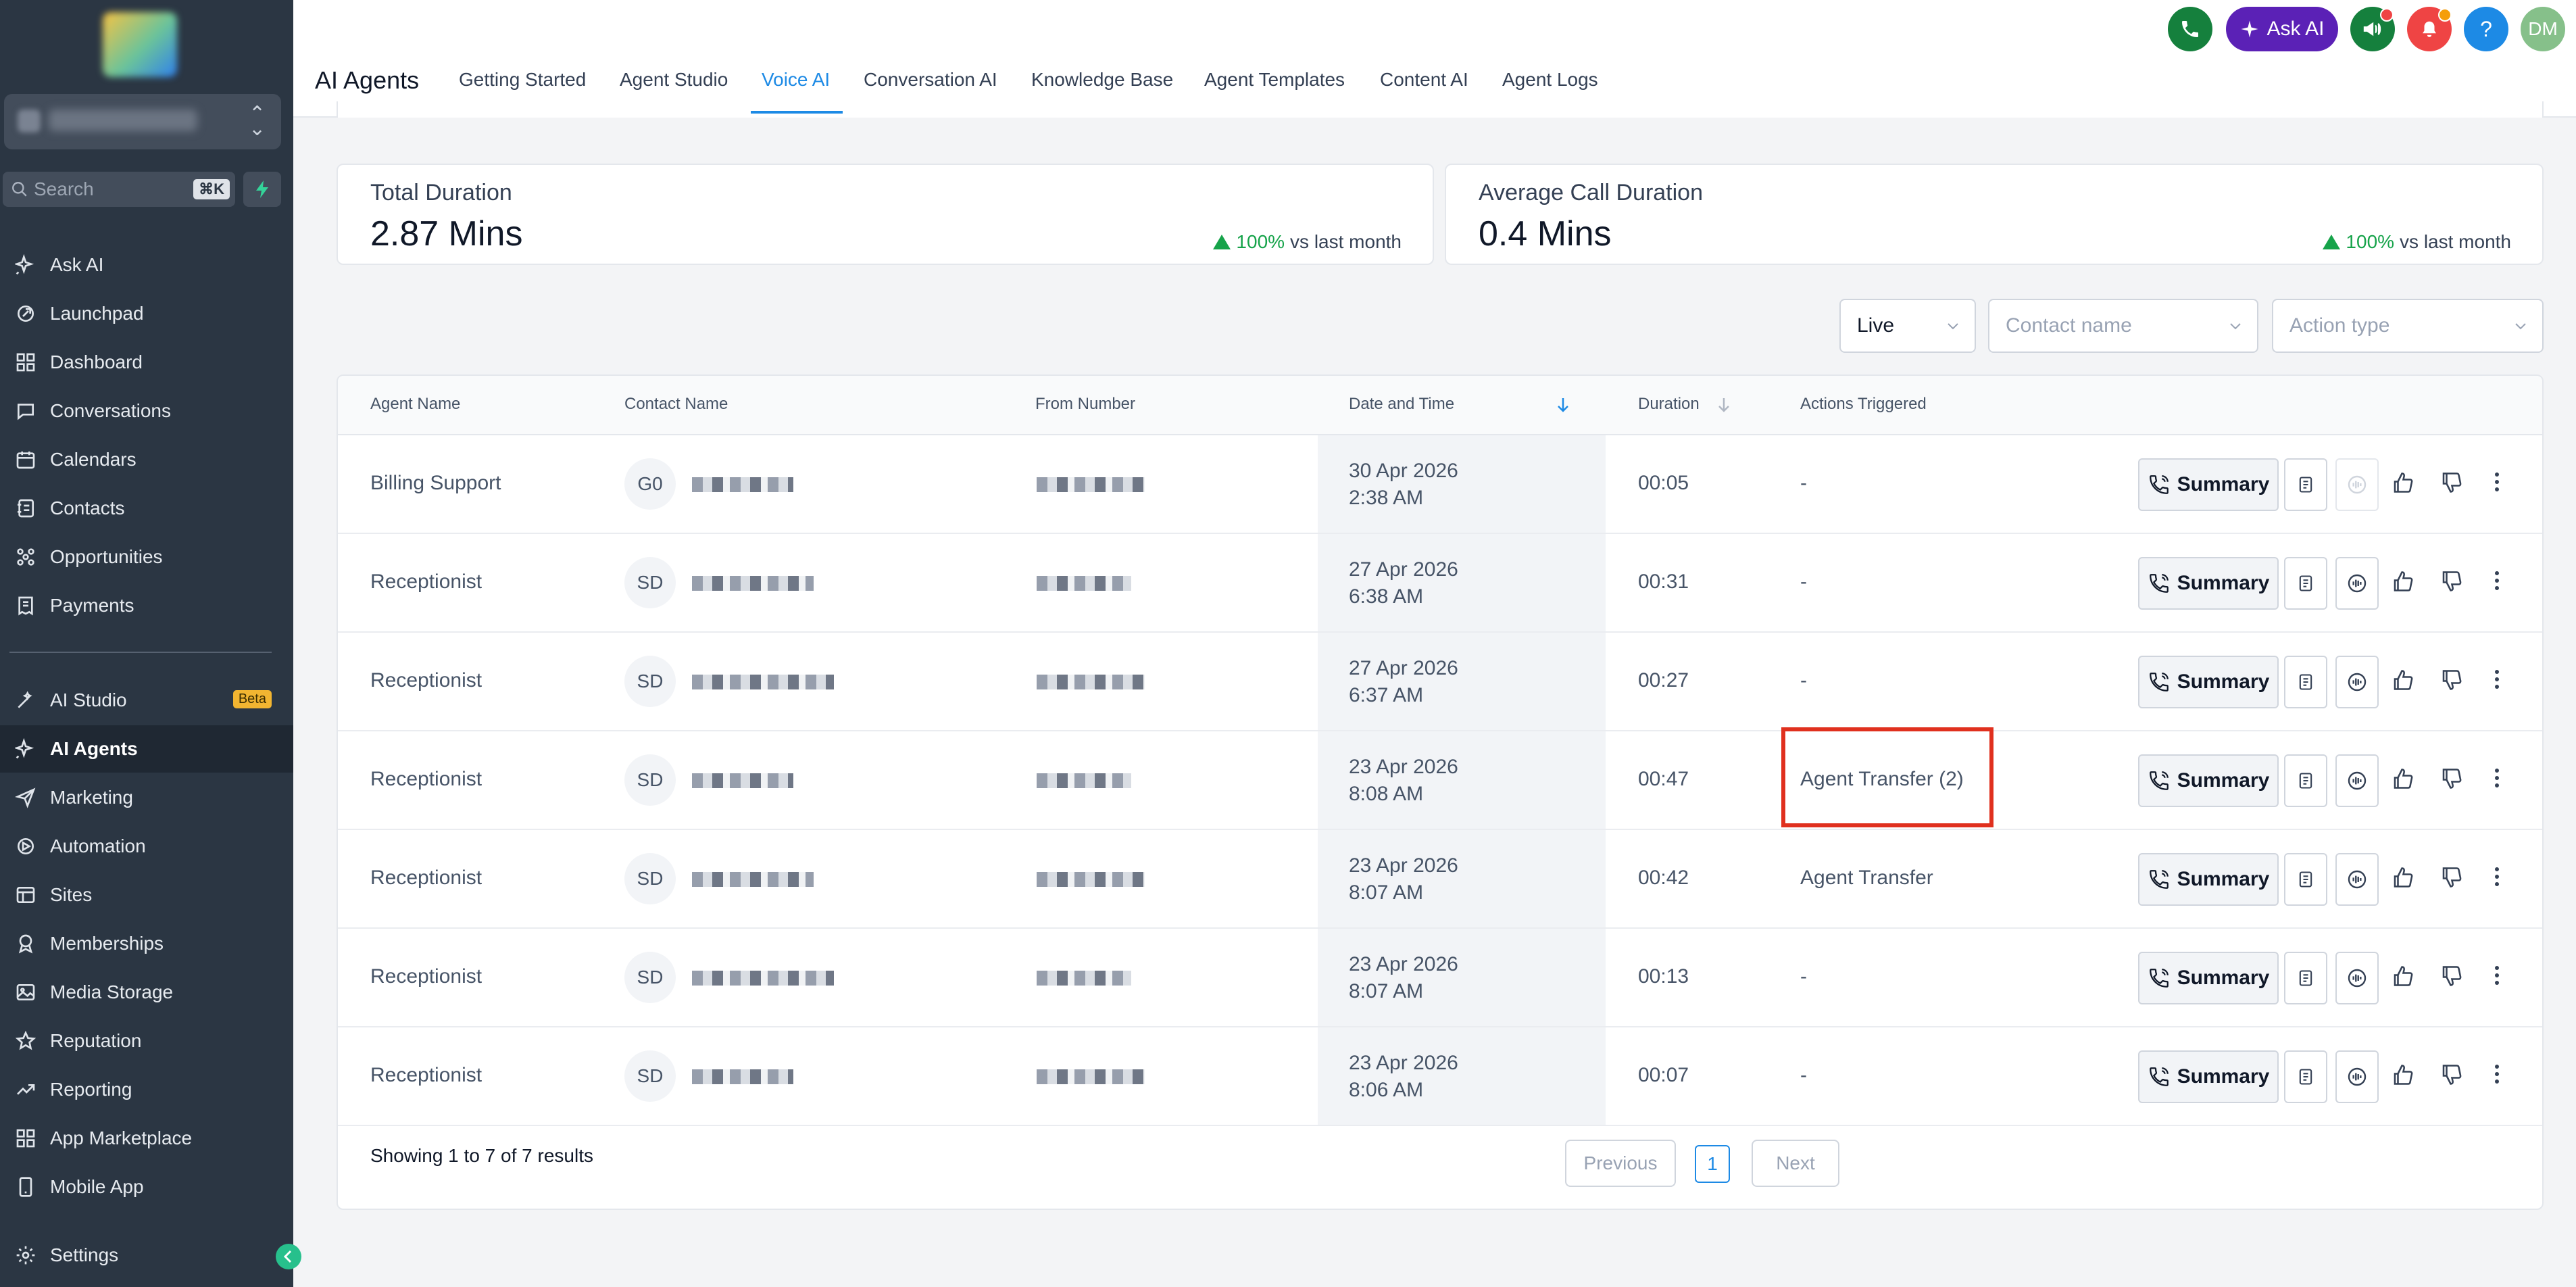 The width and height of the screenshot is (2576, 1287). Describe the element at coordinates (146, 606) in the screenshot. I see `sidebar-item-payments: Payments` at that location.